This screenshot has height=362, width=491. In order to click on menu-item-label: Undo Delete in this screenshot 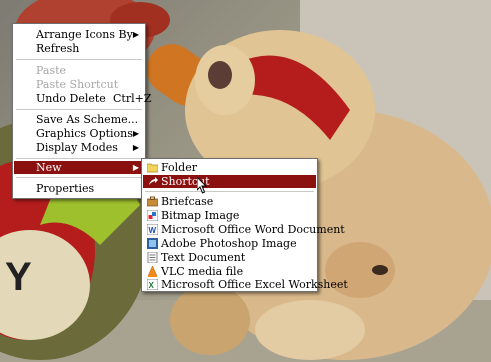, I will do `click(71, 98)`.